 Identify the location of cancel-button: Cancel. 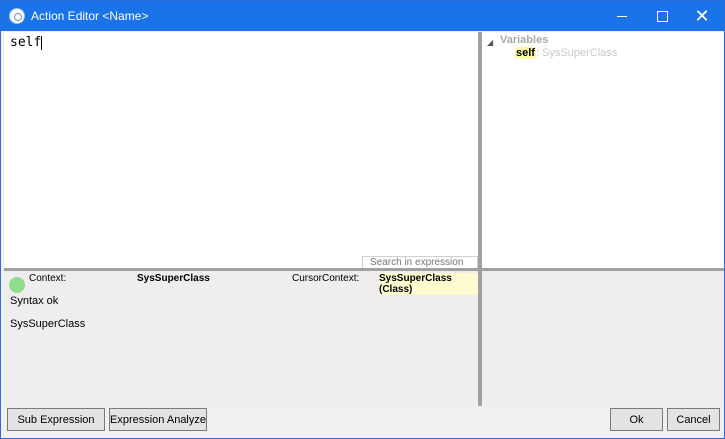
(693, 419).